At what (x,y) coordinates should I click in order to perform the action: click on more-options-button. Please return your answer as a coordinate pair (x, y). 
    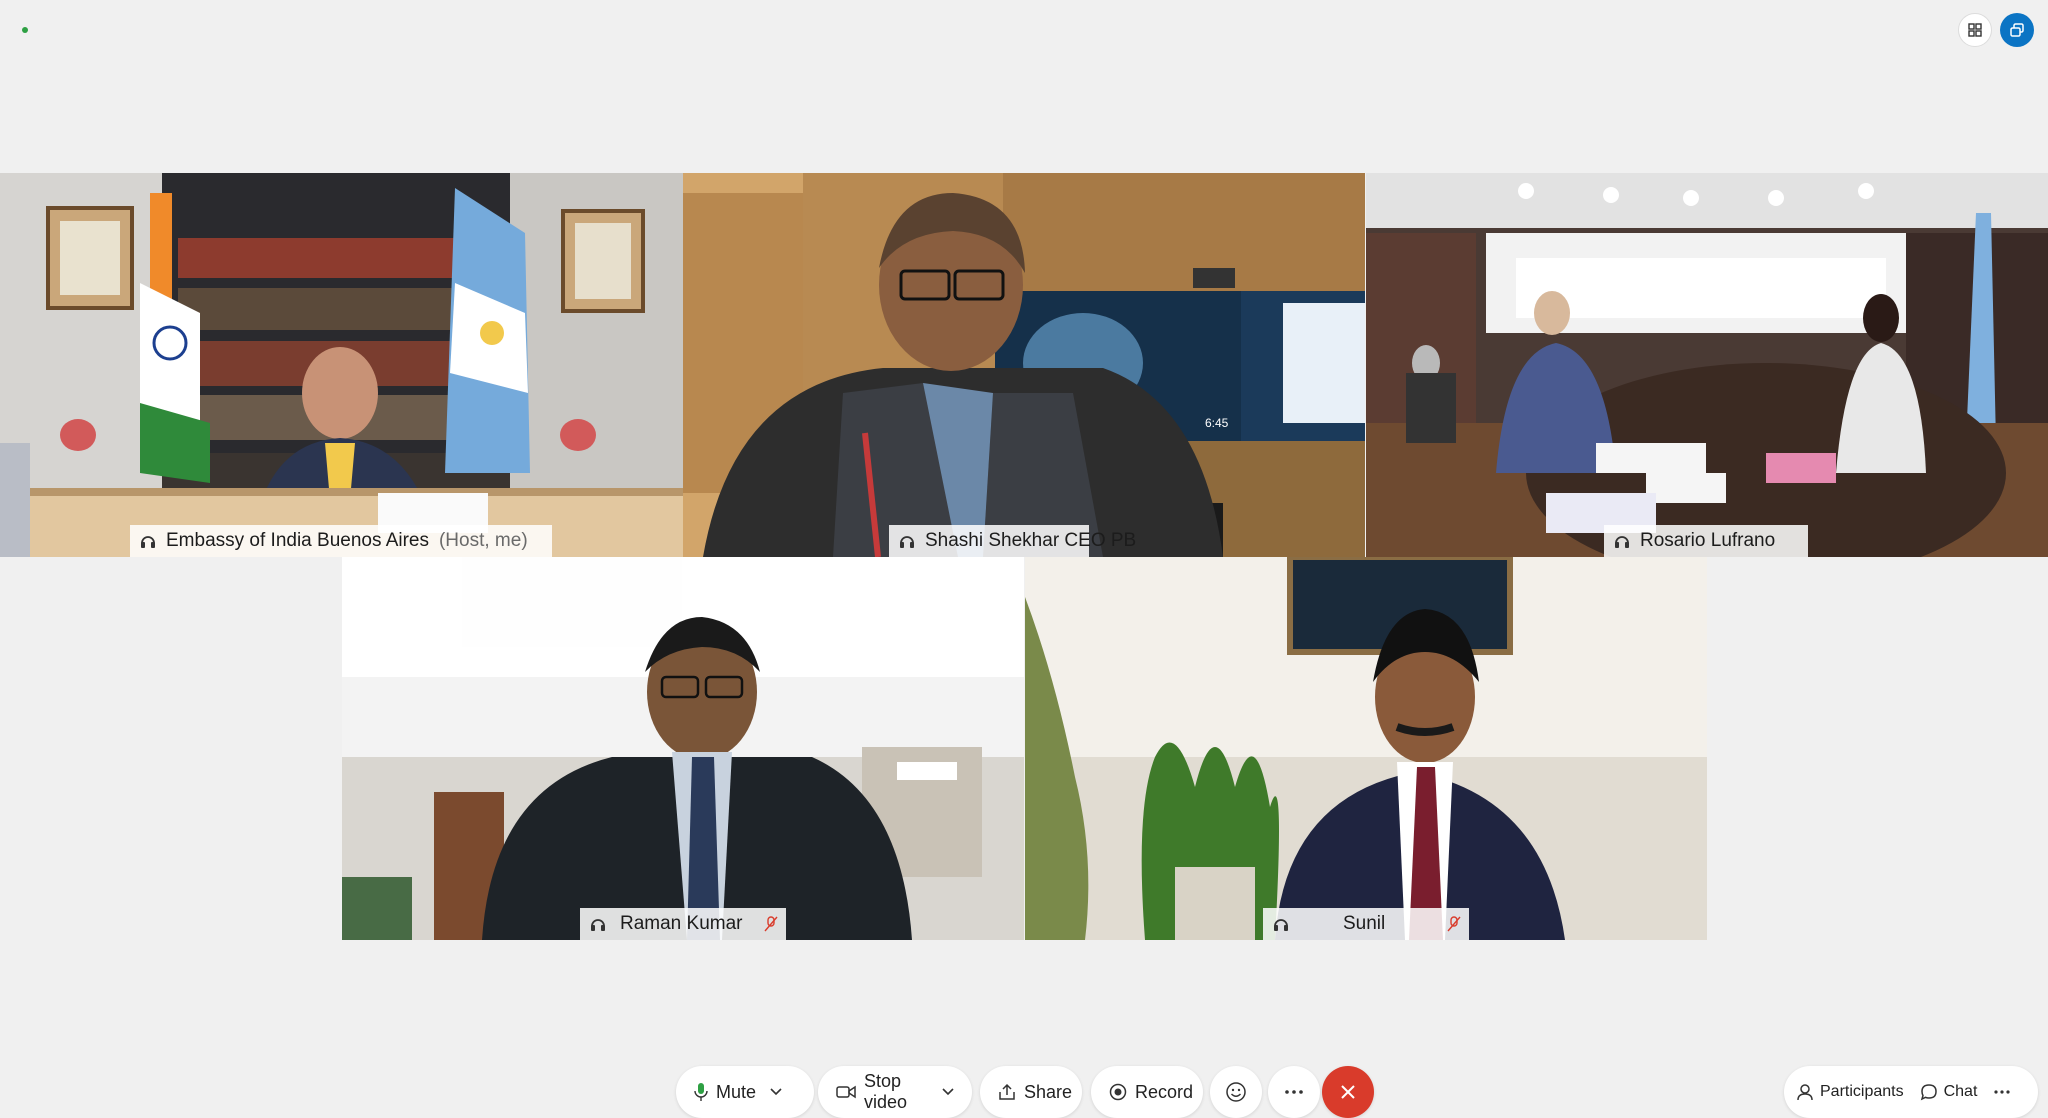
    Looking at the image, I should click on (1294, 1092).